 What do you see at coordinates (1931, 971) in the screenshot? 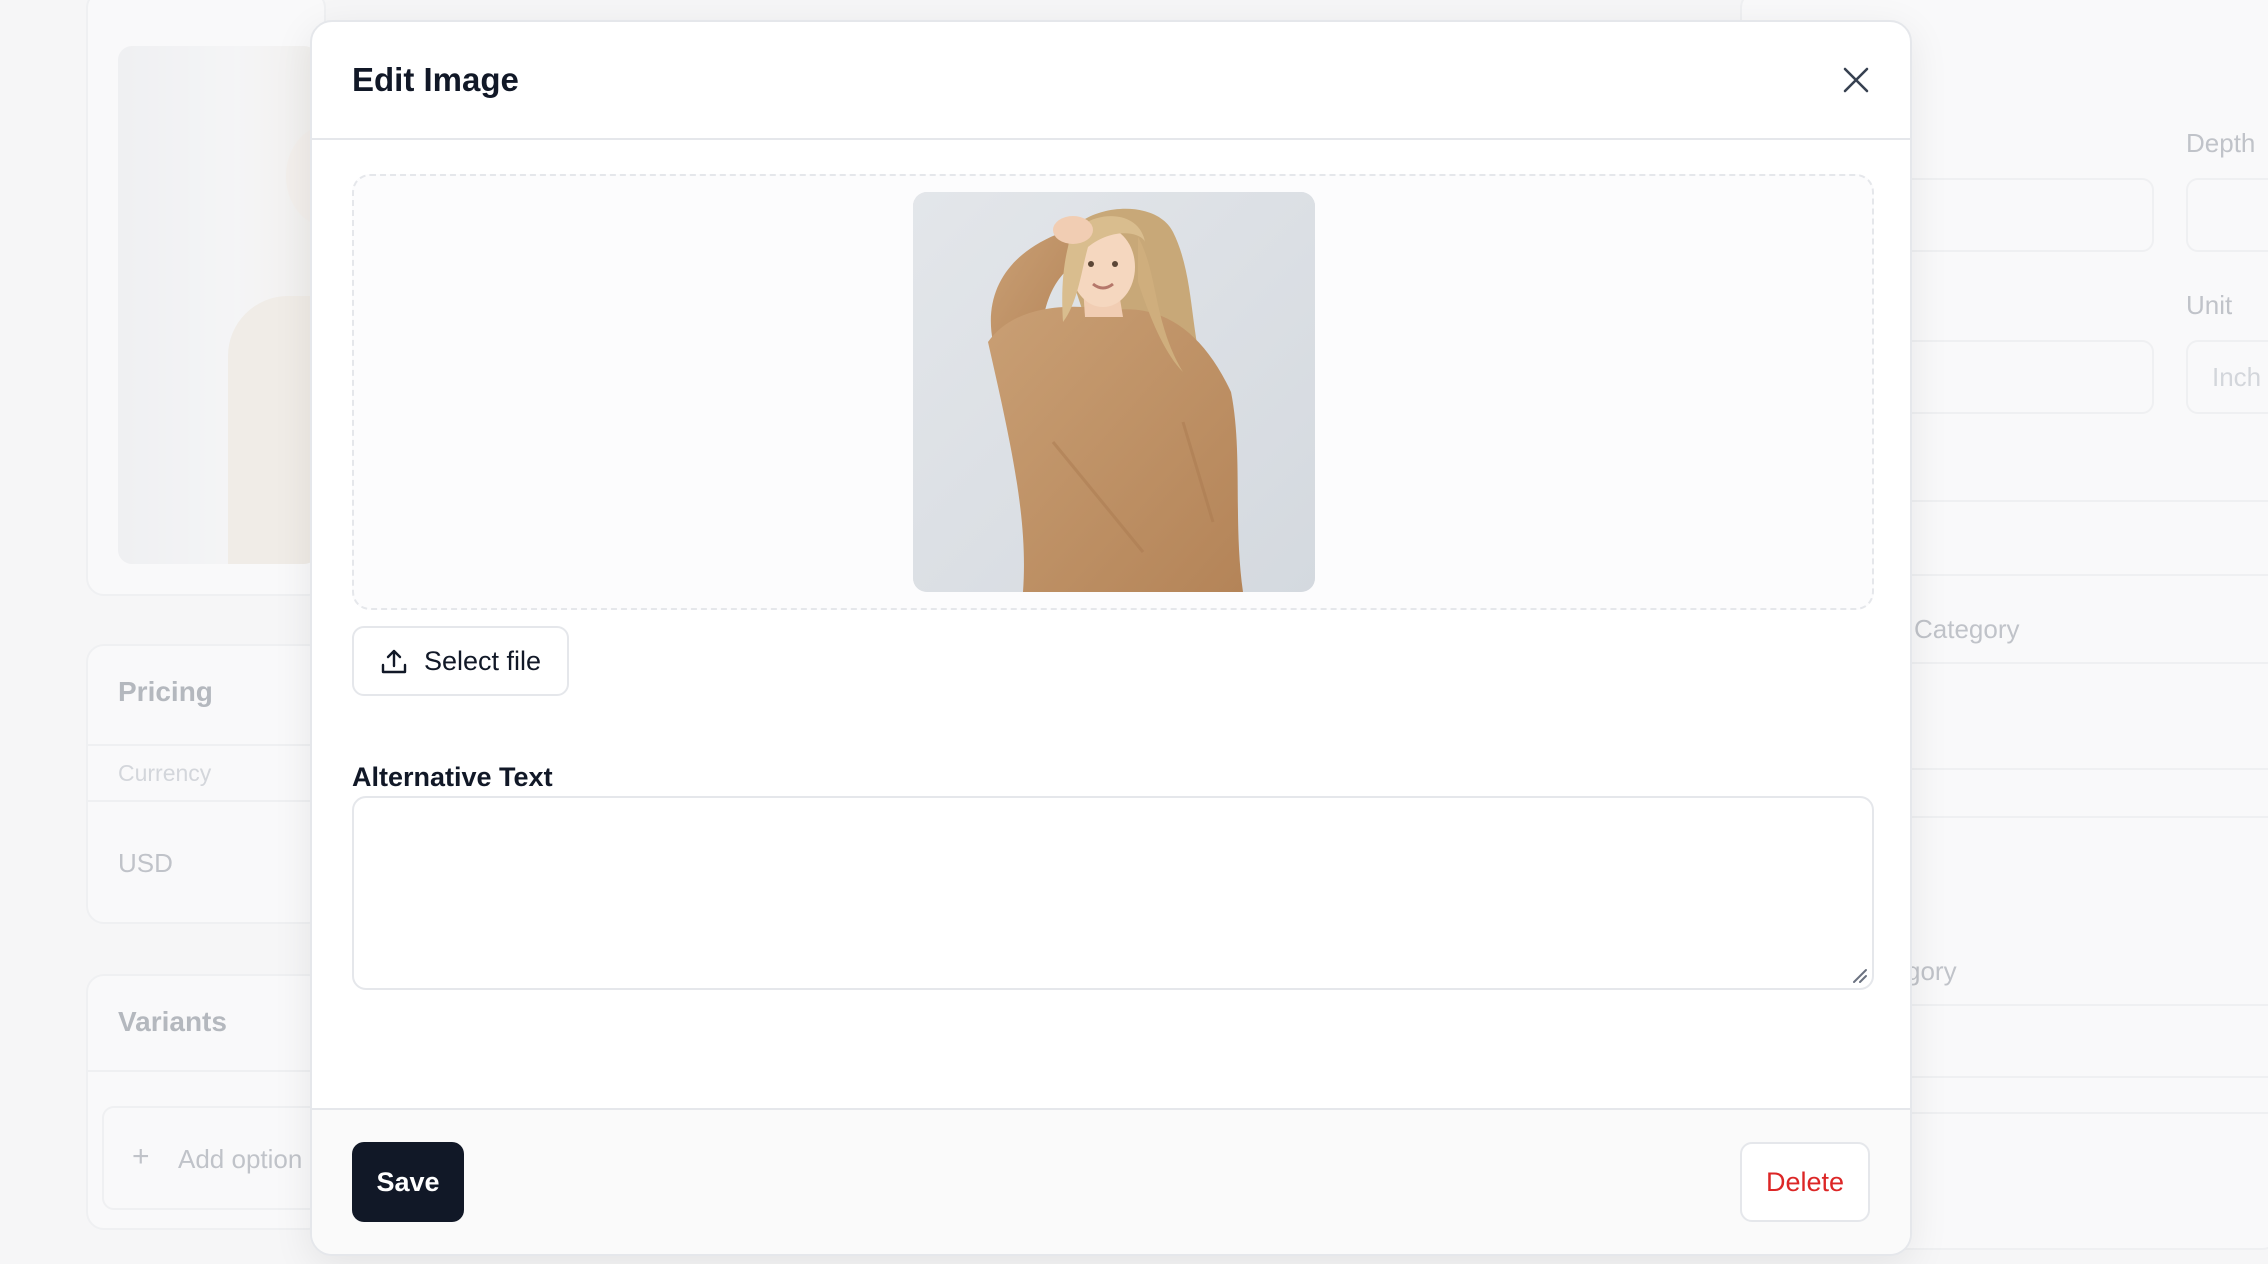
I see `subcategory-label: gory` at bounding box center [1931, 971].